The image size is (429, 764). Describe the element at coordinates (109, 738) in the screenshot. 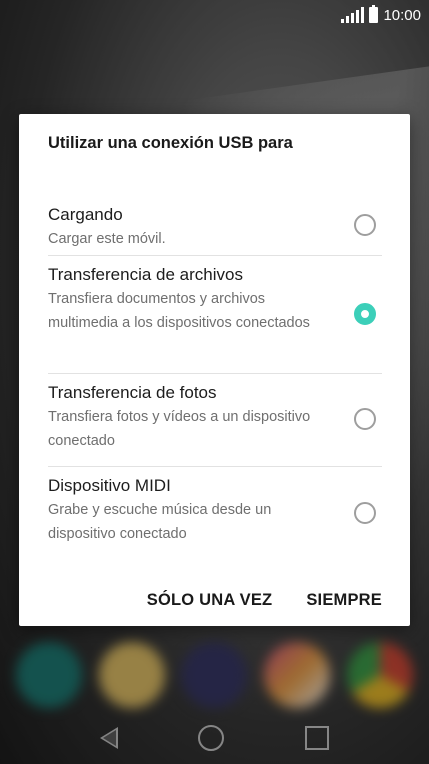

I see `back-icon` at that location.